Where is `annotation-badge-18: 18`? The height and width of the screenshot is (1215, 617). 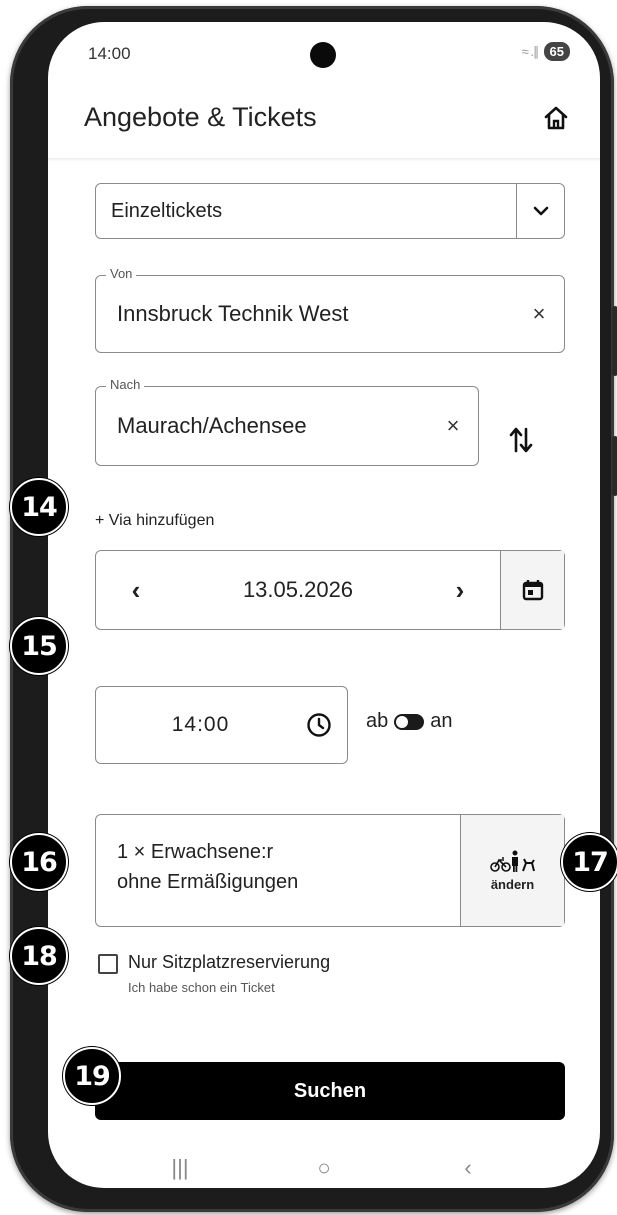
annotation-badge-18: 18 is located at coordinates (39, 956).